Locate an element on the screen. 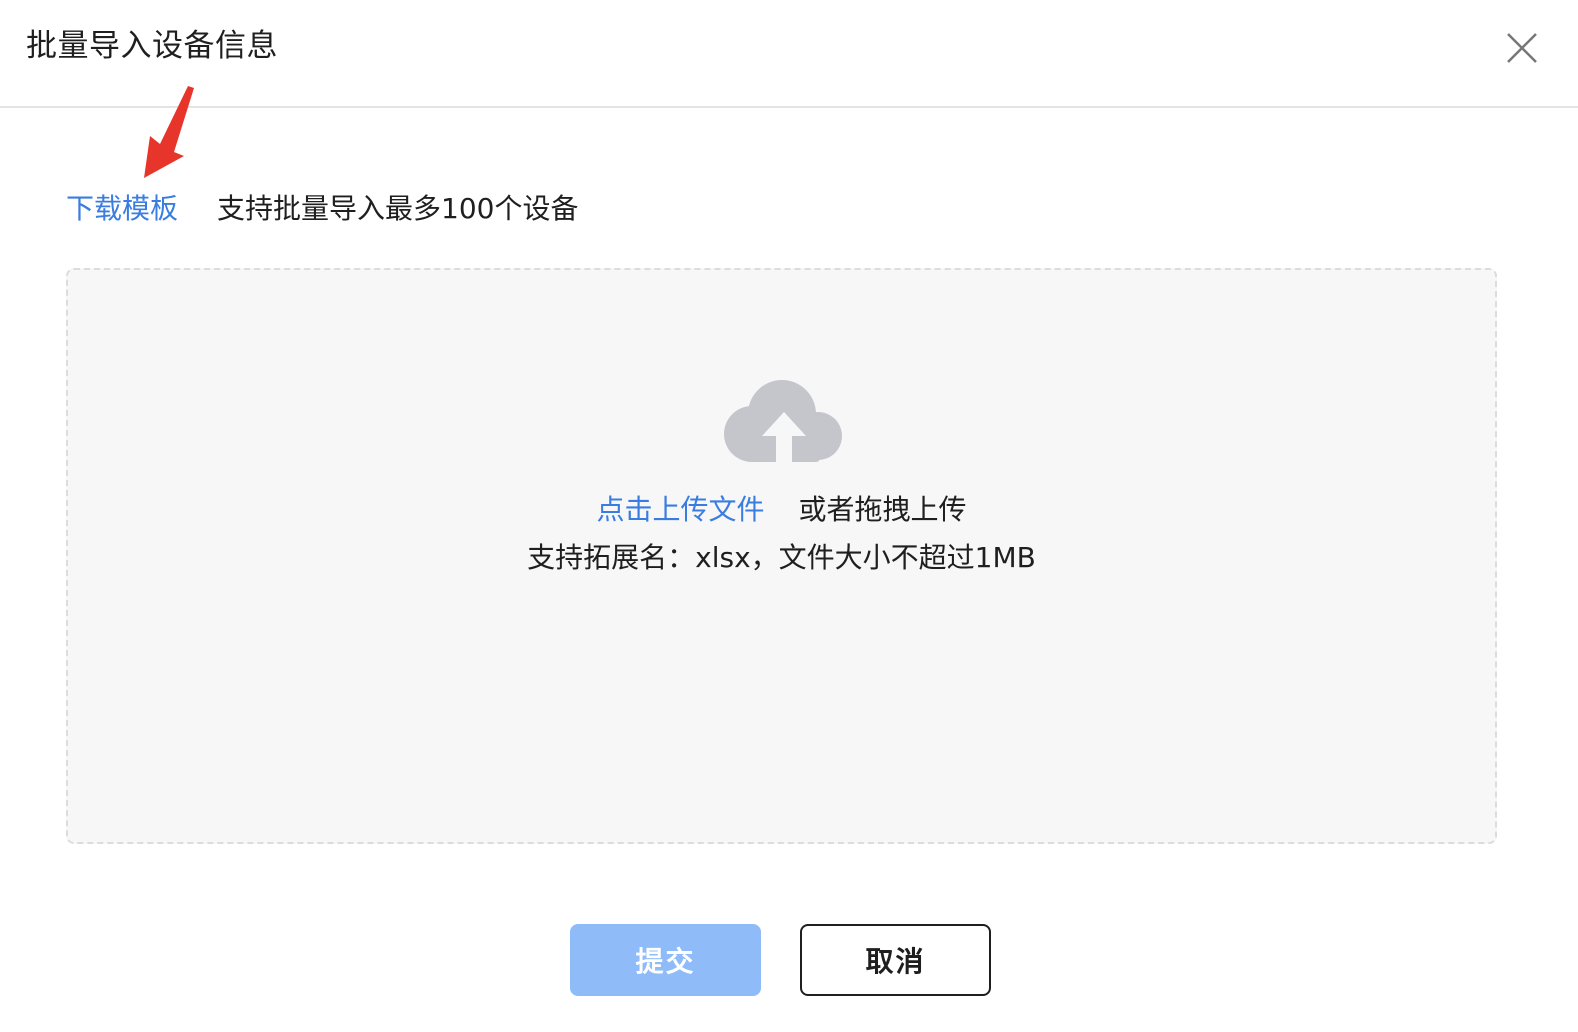  drag-upload-text: 或者拖拽上传 is located at coordinates (882, 509).